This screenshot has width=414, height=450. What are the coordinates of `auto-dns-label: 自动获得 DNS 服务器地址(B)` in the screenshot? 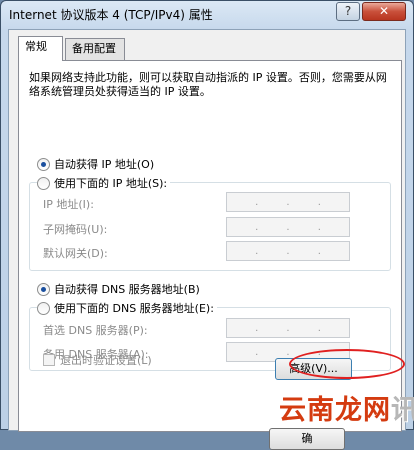 It's located at (127, 289).